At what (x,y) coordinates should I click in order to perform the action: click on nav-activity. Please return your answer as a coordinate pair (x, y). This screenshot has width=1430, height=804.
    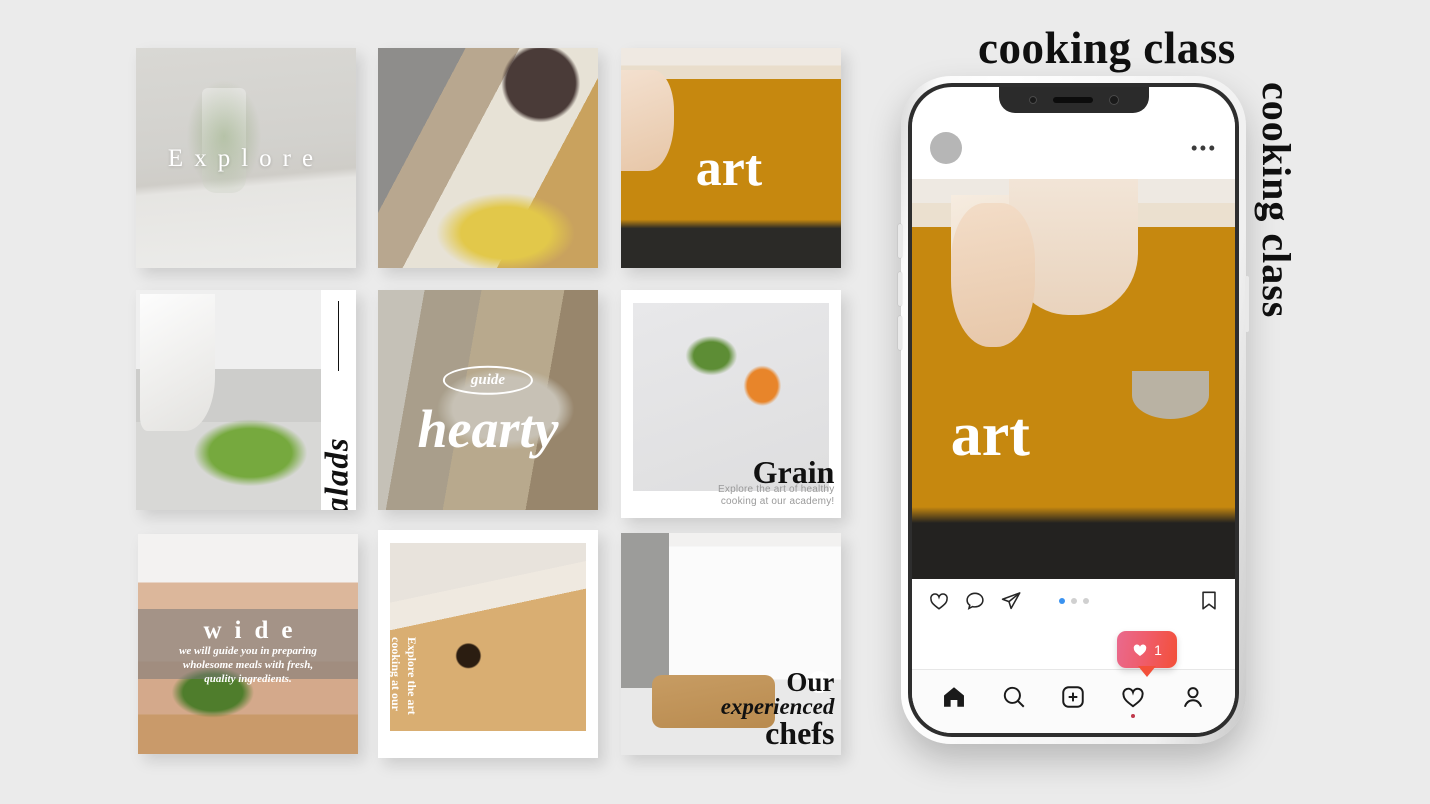
    Looking at the image, I should click on (1133, 701).